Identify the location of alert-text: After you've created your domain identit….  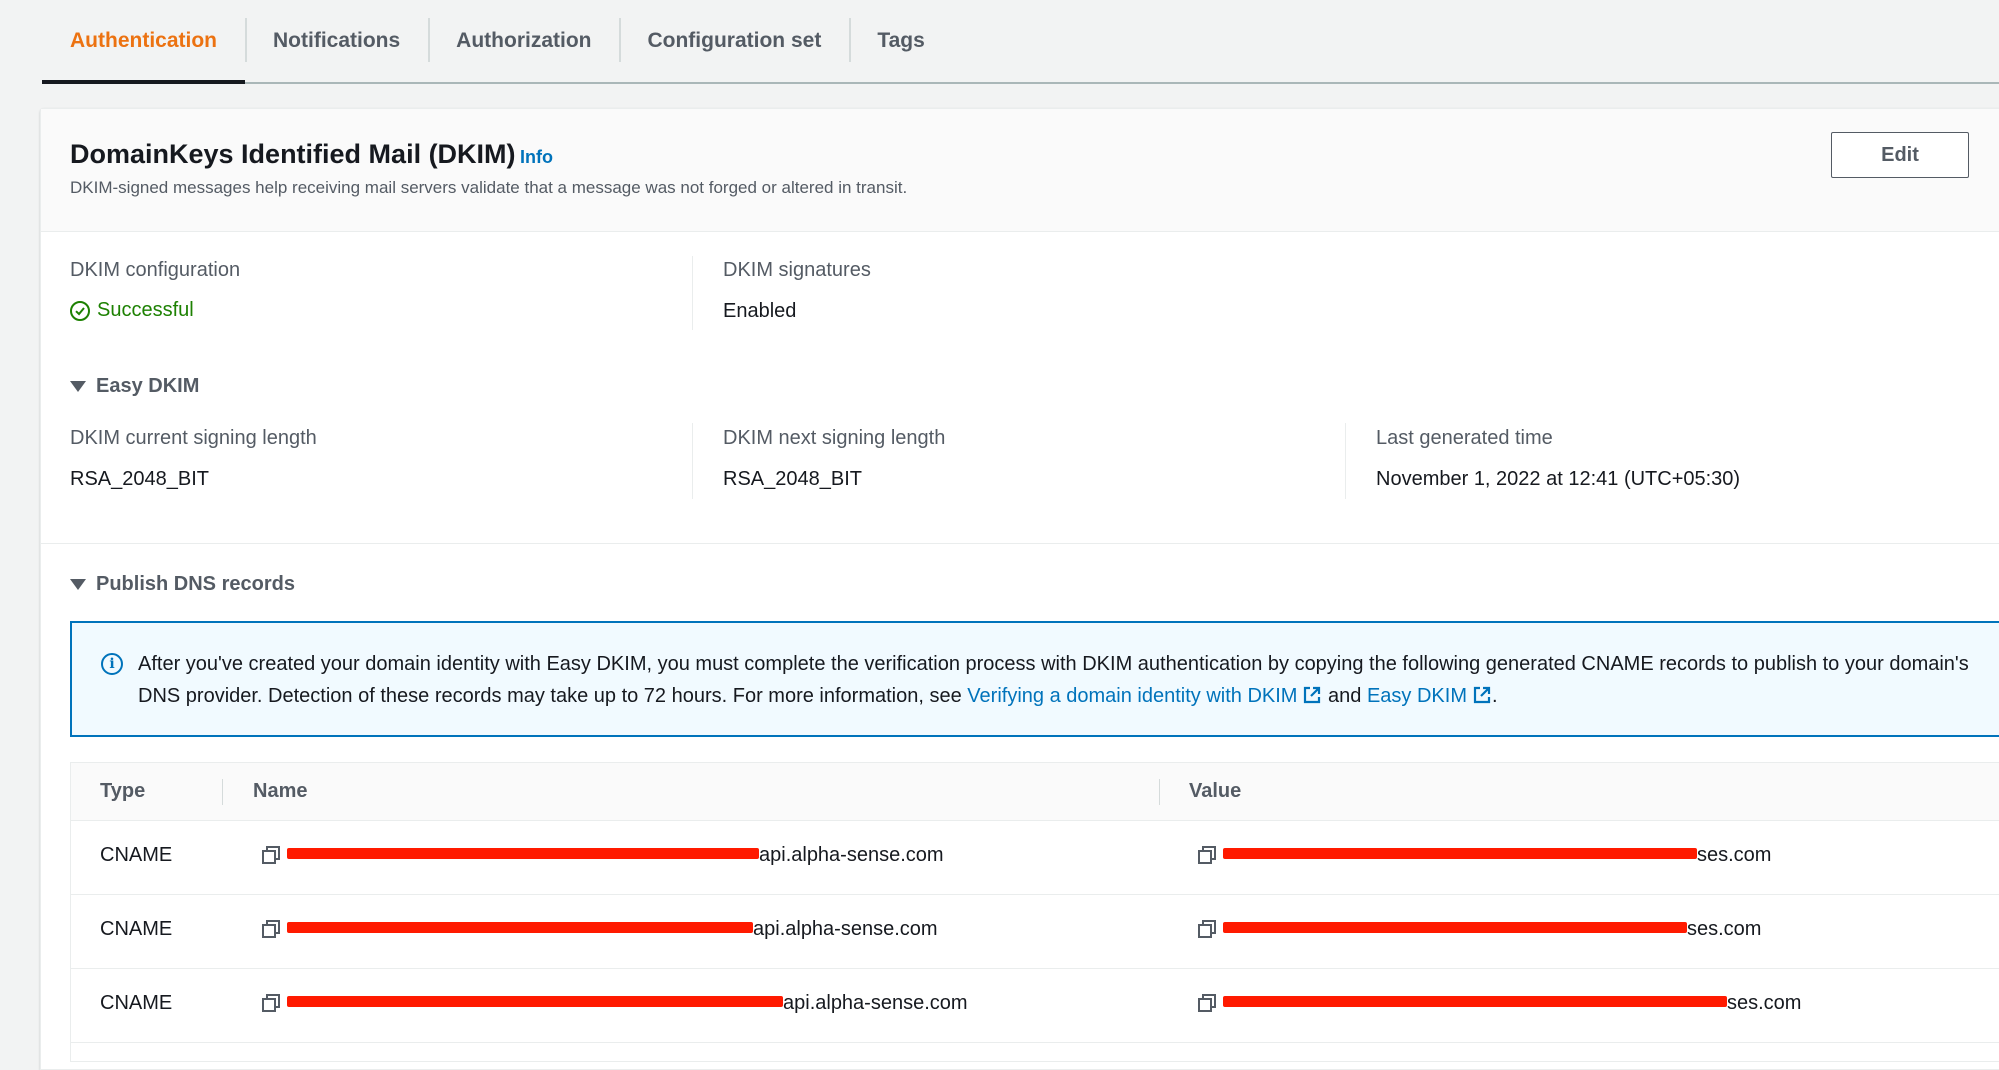
(1068, 680).